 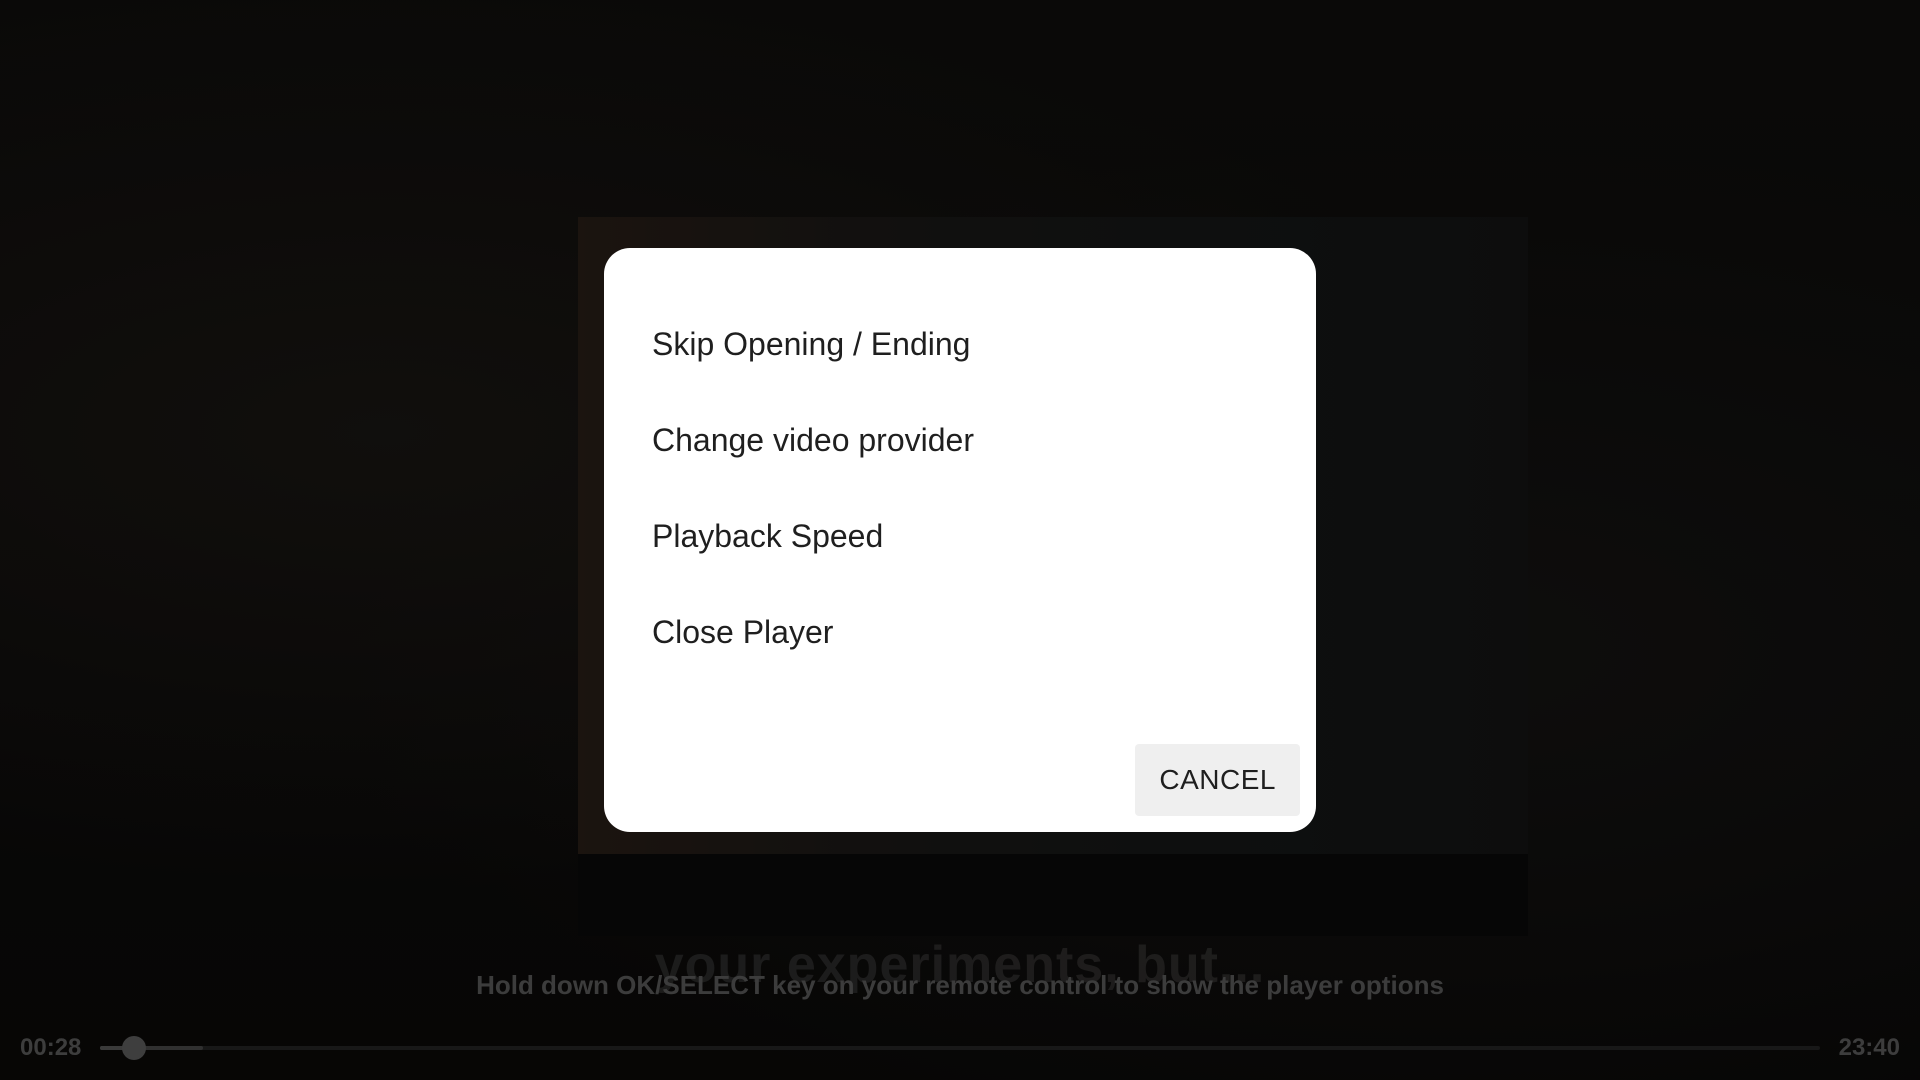 What do you see at coordinates (960, 344) in the screenshot?
I see `option-skip-opening-ending: Skip Opening / Ending` at bounding box center [960, 344].